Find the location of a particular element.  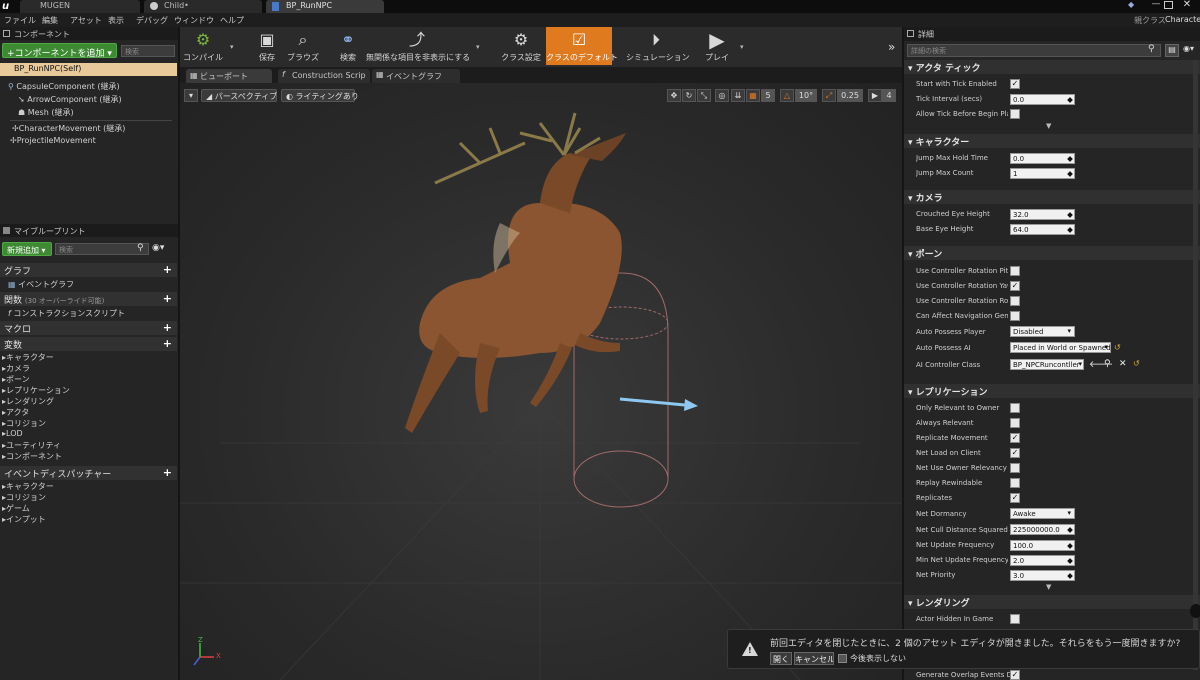

crouched-eye-input: 32.0 is located at coordinates (1042, 214).